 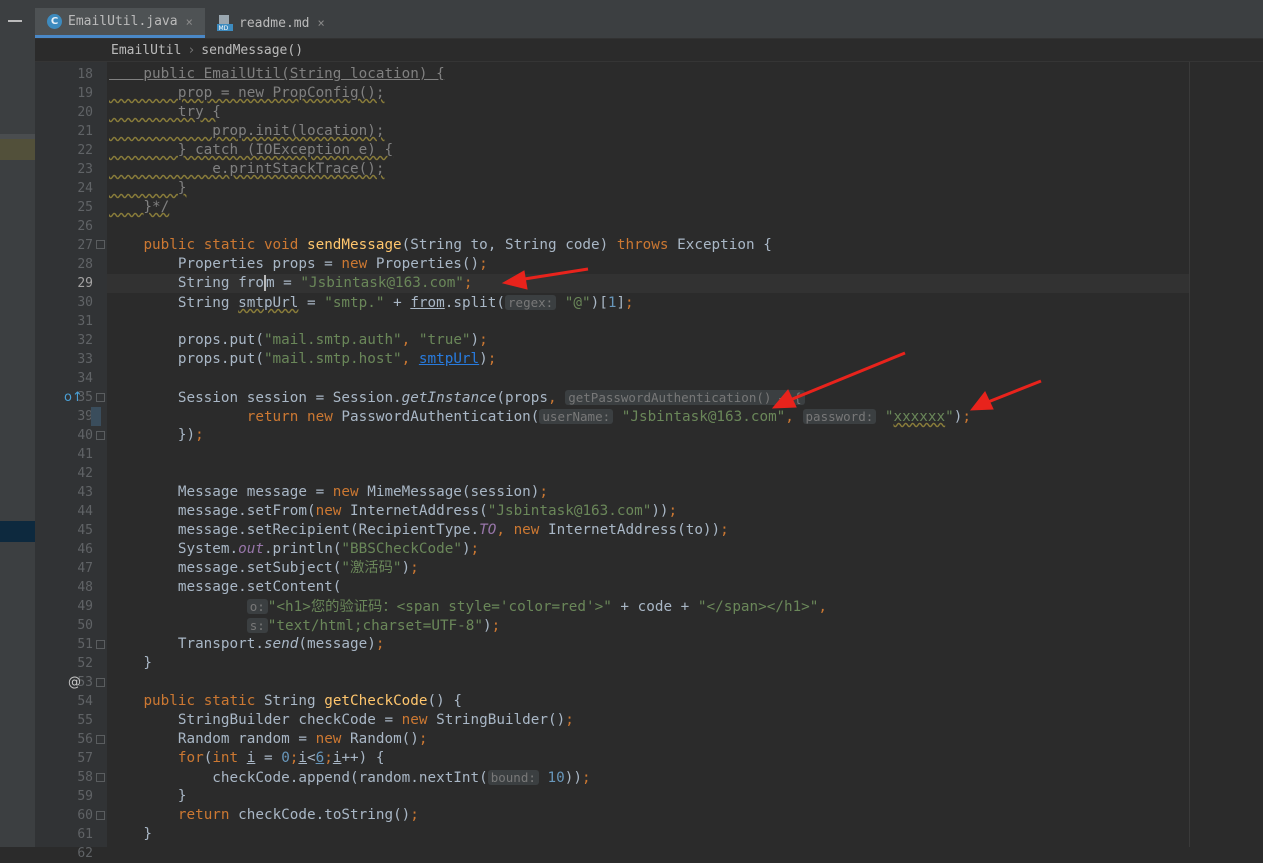 I want to click on annotation-arrows, so click(x=771, y=339).